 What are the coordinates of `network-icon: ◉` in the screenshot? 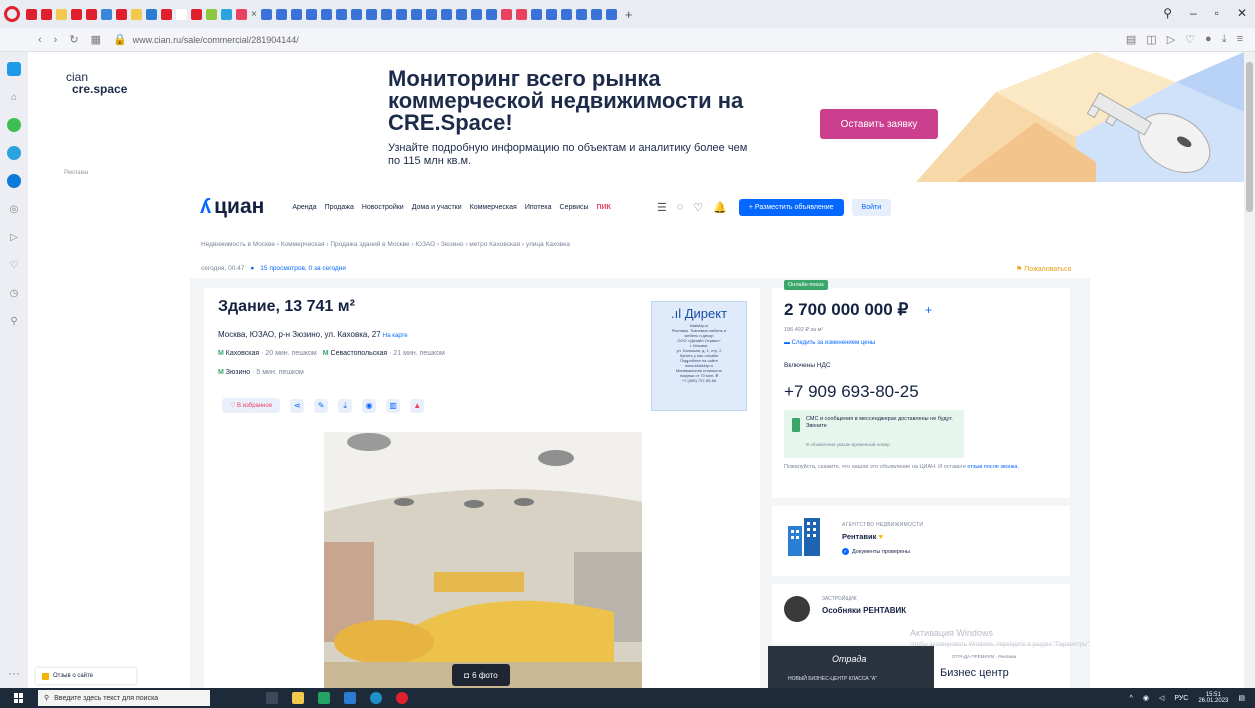 It's located at (1146, 698).